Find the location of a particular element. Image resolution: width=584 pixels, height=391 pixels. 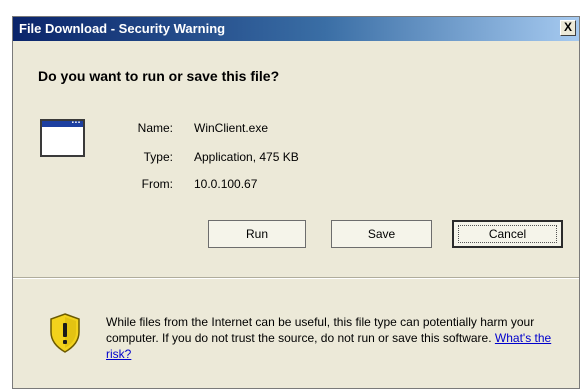

section-divider is located at coordinates (296, 278).